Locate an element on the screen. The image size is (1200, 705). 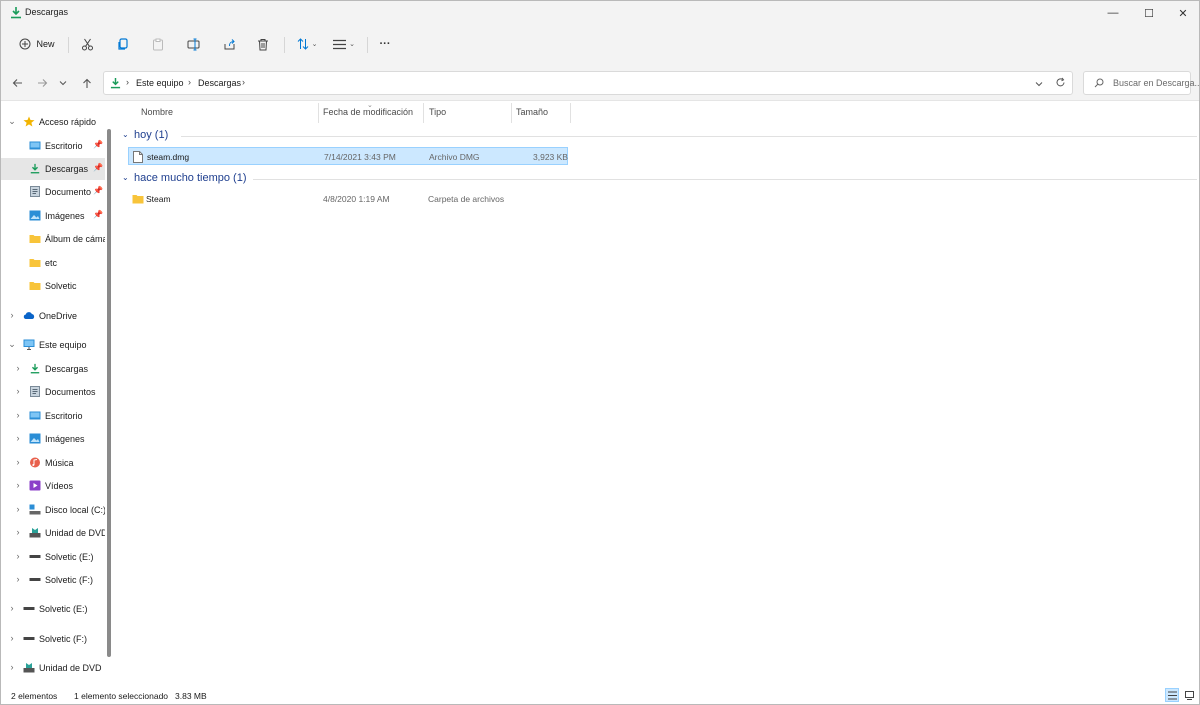
sidebar-item-pc-descargas: › Descargas is located at coordinates (53, 369).